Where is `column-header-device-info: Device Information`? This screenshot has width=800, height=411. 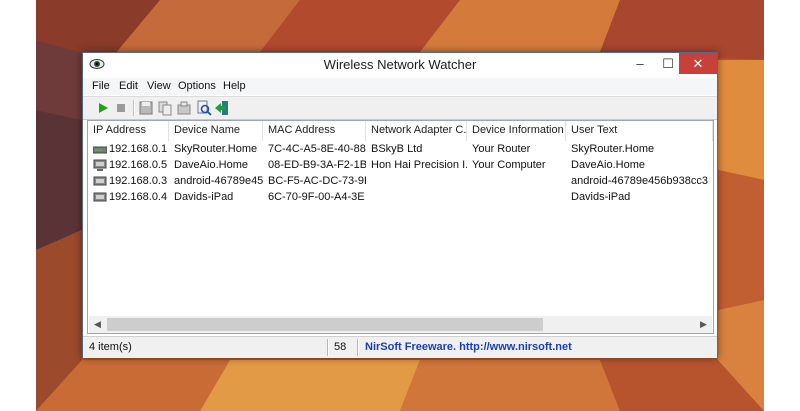 column-header-device-info: Device Information is located at coordinates (516, 131).